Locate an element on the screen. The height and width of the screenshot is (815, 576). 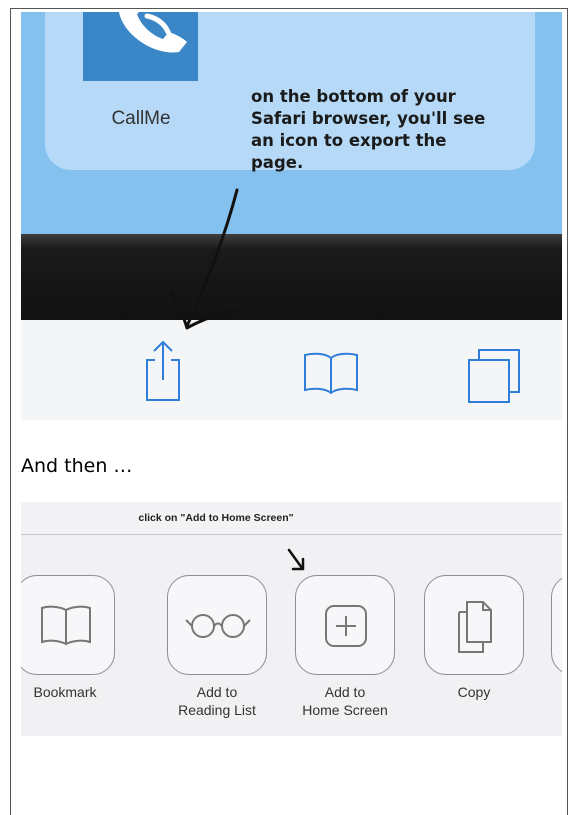
copy-label: Copy is located at coordinates (474, 692).